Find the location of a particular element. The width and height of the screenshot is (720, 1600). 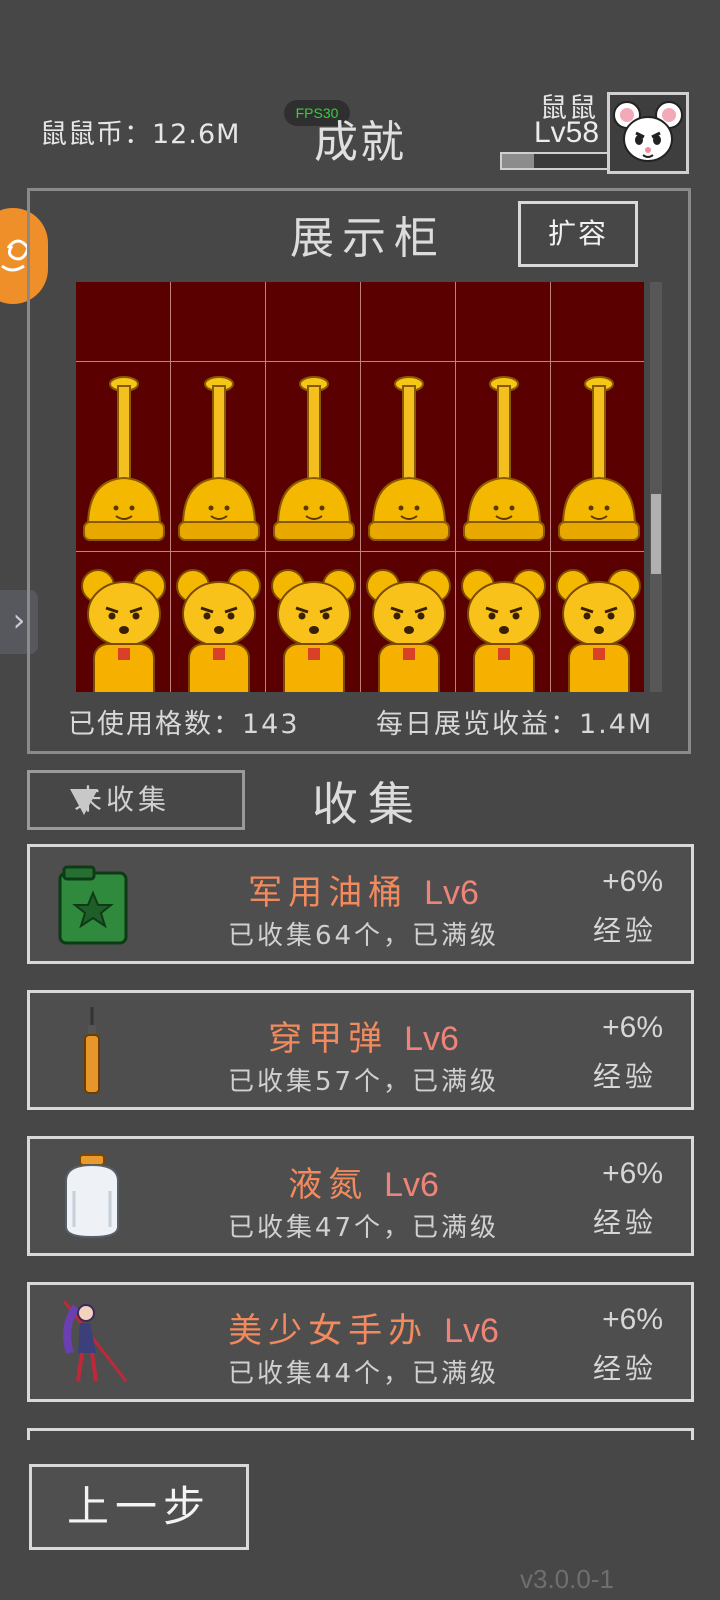

daily-exhibit-income: 每日展览收益：1.4M is located at coordinates (515, 724).